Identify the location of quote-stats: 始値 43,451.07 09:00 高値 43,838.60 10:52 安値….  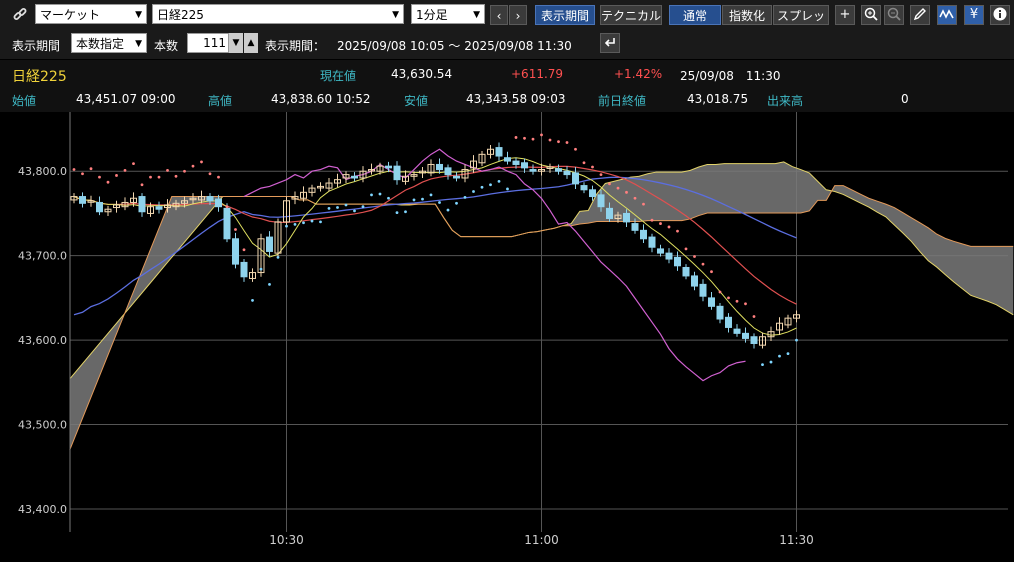
(507, 100).